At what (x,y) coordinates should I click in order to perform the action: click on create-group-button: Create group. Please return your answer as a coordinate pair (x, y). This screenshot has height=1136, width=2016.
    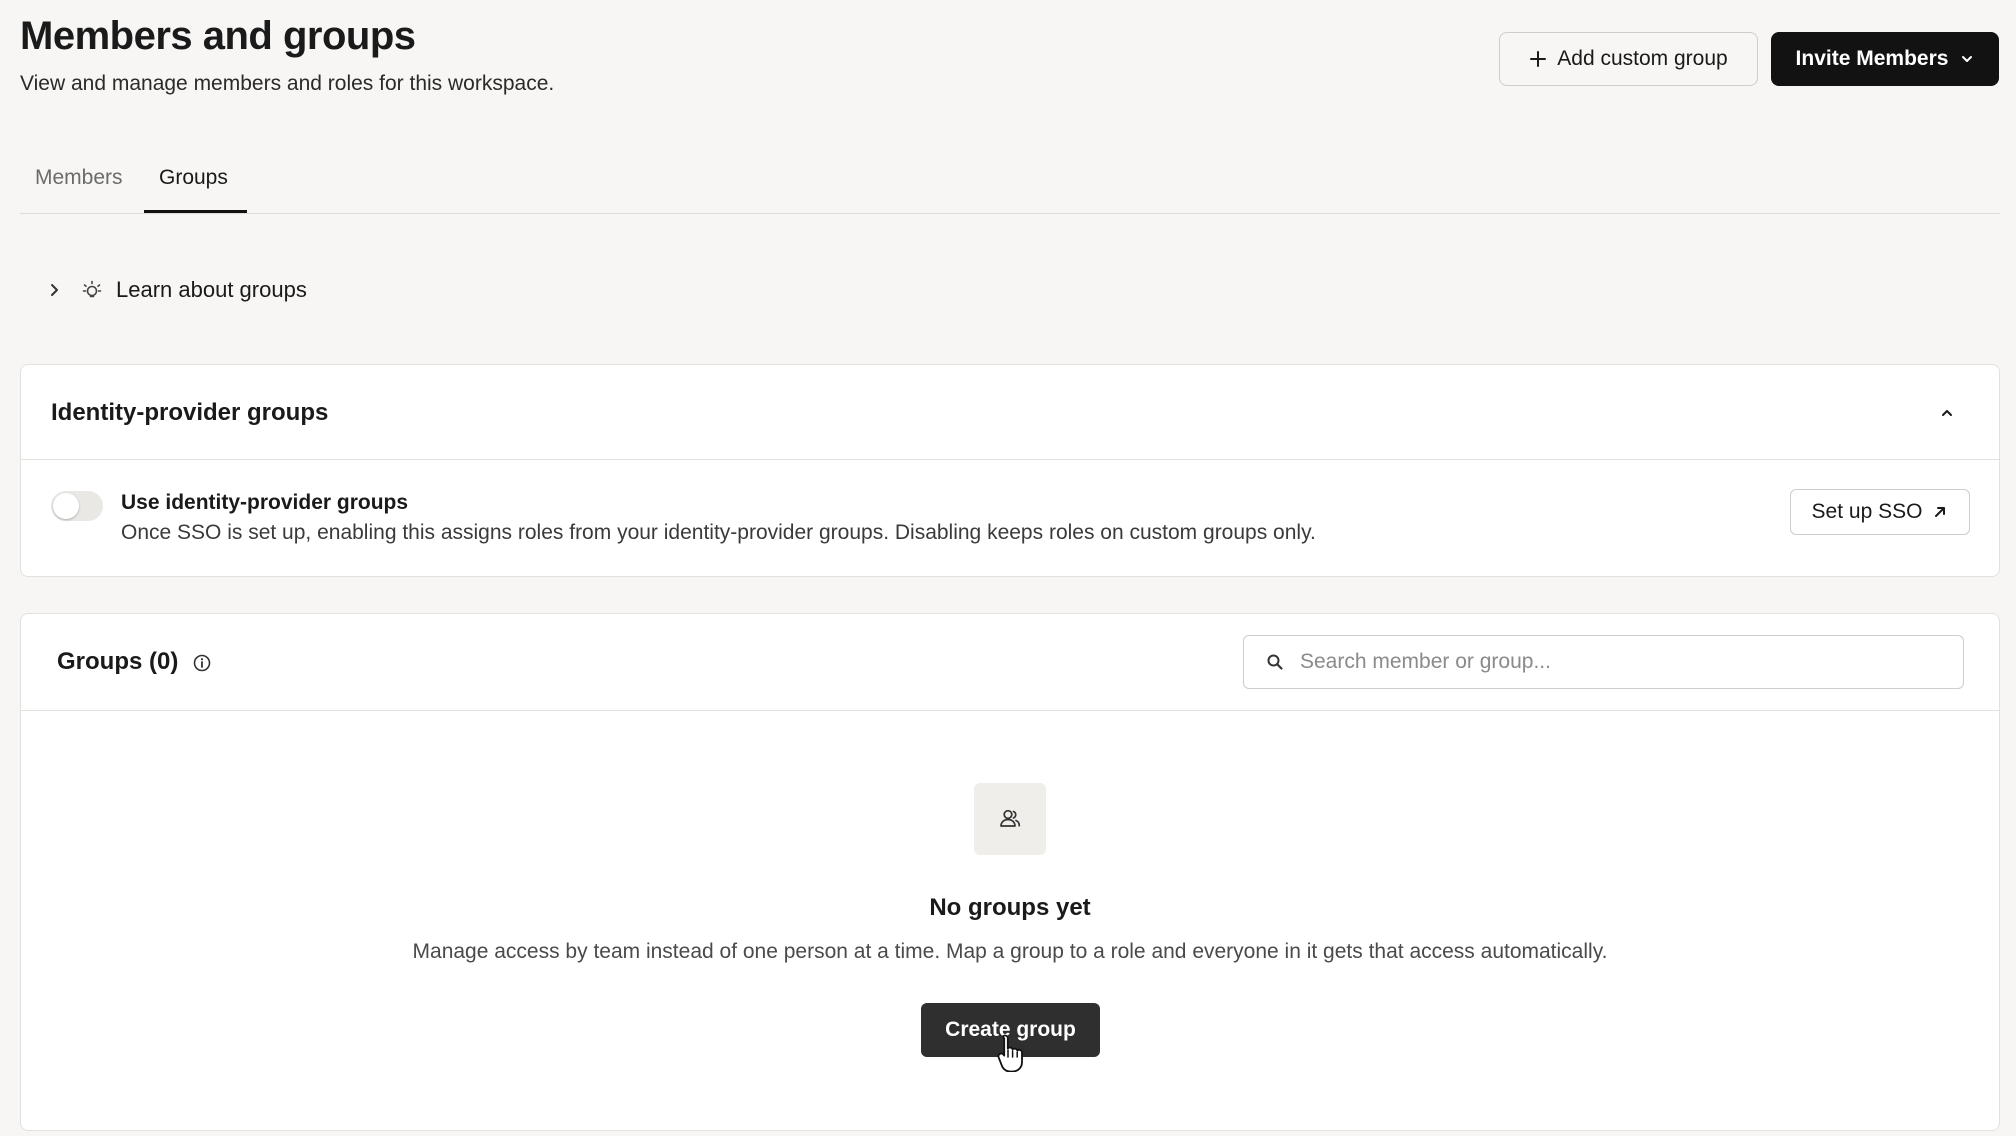
    Looking at the image, I should click on (1010, 1030).